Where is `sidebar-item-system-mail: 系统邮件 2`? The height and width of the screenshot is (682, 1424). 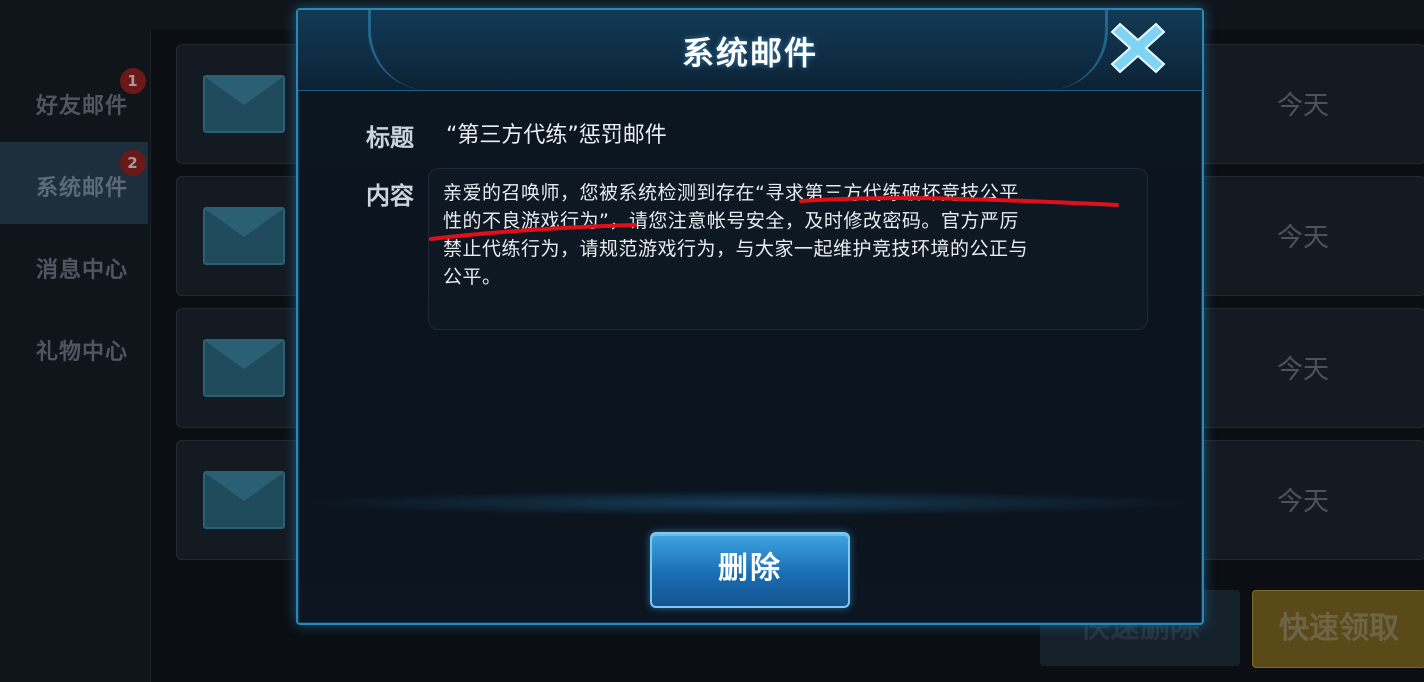 sidebar-item-system-mail: 系统邮件 2 is located at coordinates (74, 183).